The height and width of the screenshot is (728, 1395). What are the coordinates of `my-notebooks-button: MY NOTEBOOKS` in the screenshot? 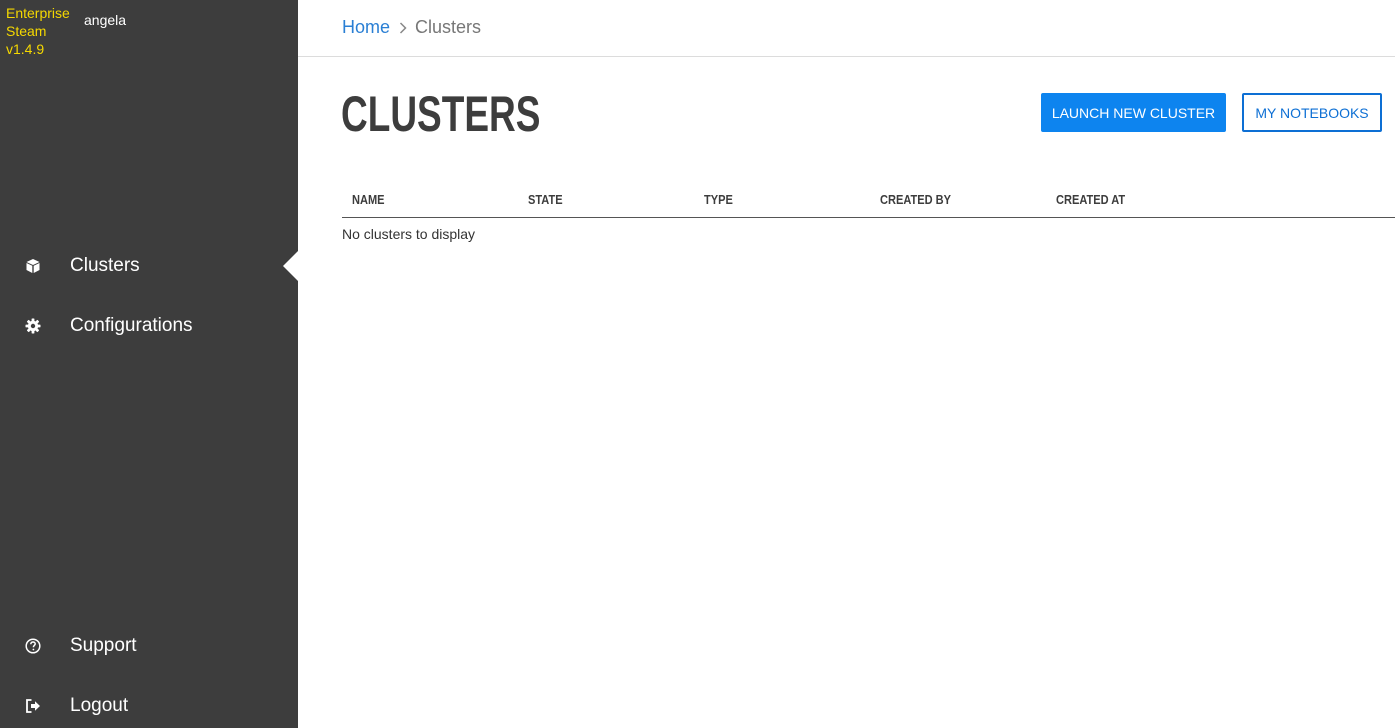 It's located at (1312, 112).